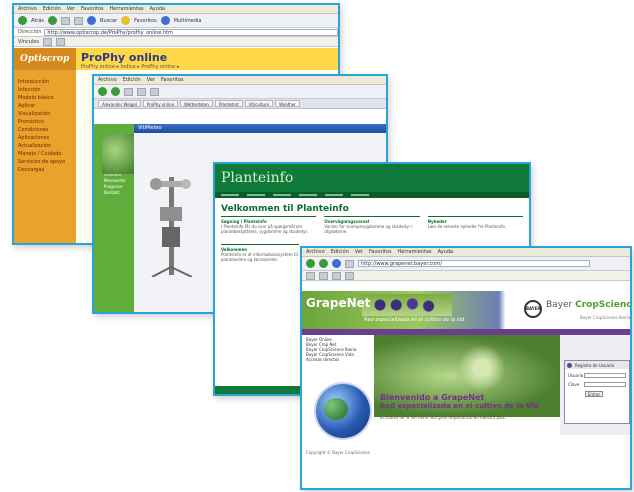  What do you see at coordinates (594, 394) in the screenshot?
I see `login-button: Entrar` at bounding box center [594, 394].